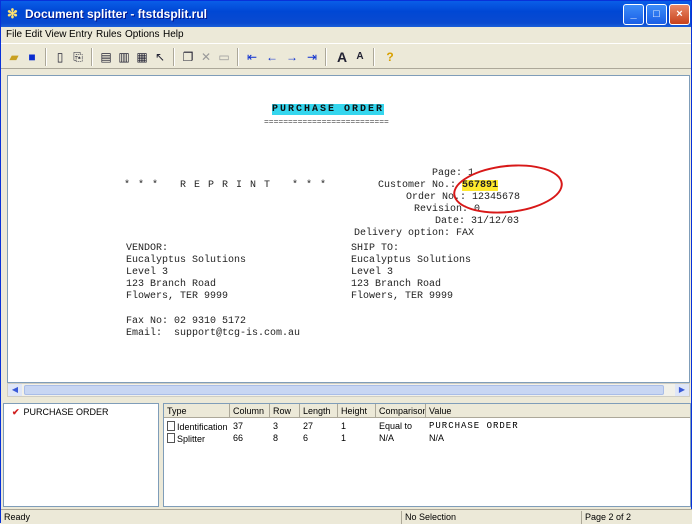 Image resolution: width=692 pixels, height=524 pixels. What do you see at coordinates (186, 260) in the screenshot?
I see `vendor-line: Eucalyptus Solutions` at bounding box center [186, 260].